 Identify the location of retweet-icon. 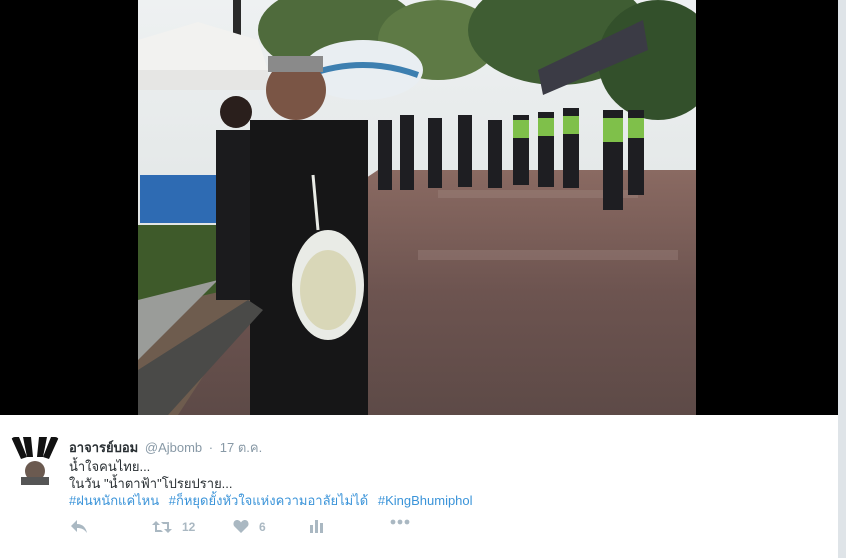
(162, 527).